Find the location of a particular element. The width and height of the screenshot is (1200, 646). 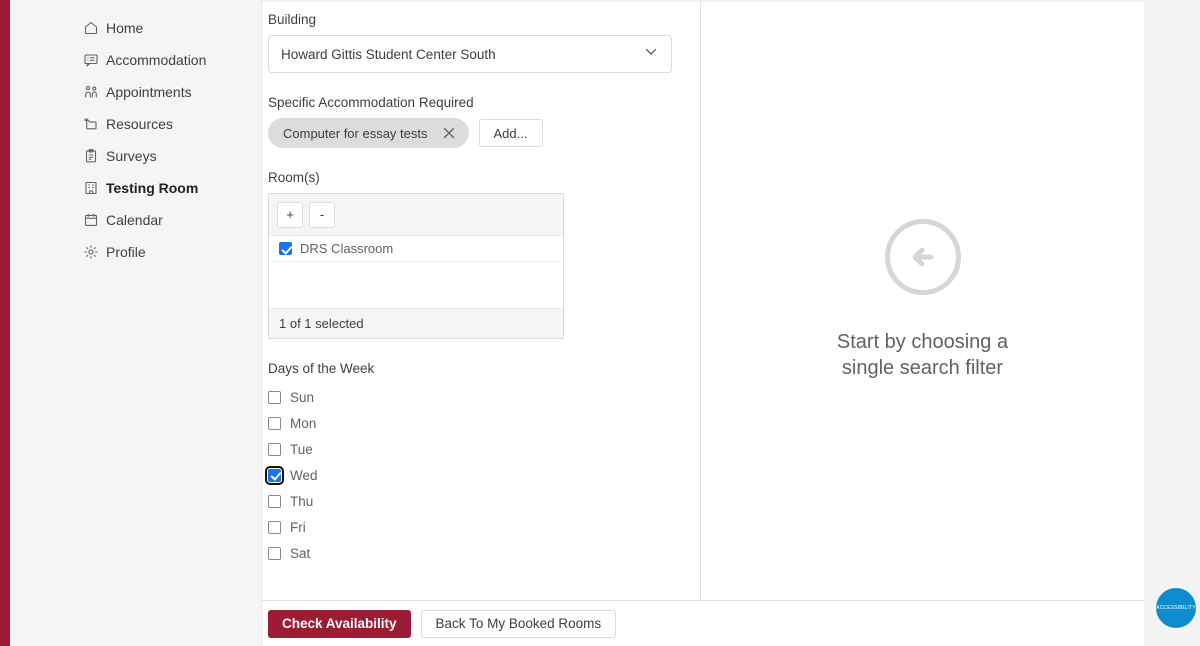

rooms-toolbar: + - is located at coordinates (416, 215).